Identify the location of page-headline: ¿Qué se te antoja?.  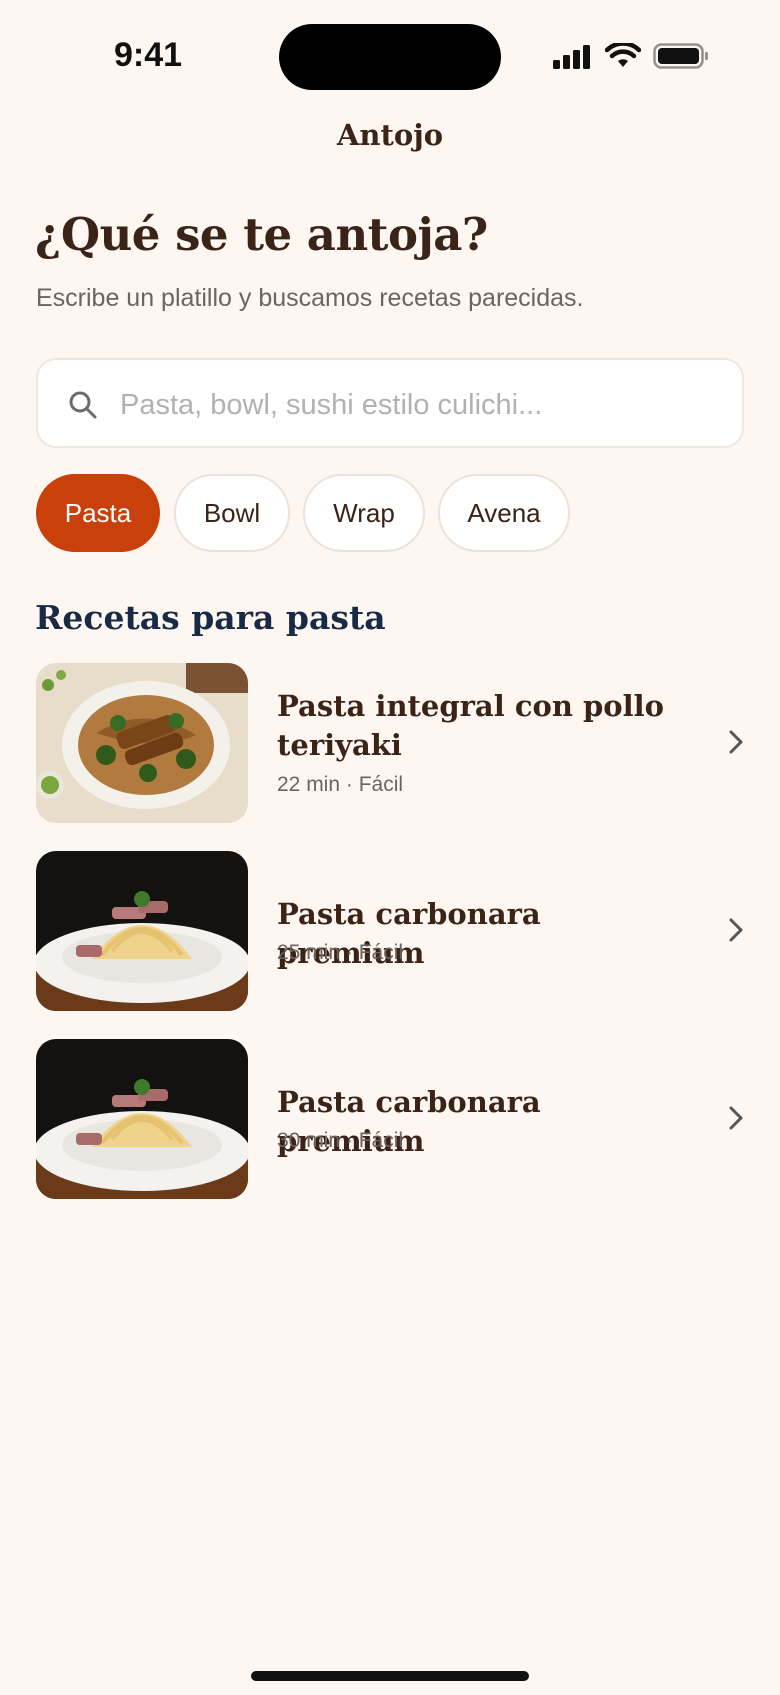
(261, 234).